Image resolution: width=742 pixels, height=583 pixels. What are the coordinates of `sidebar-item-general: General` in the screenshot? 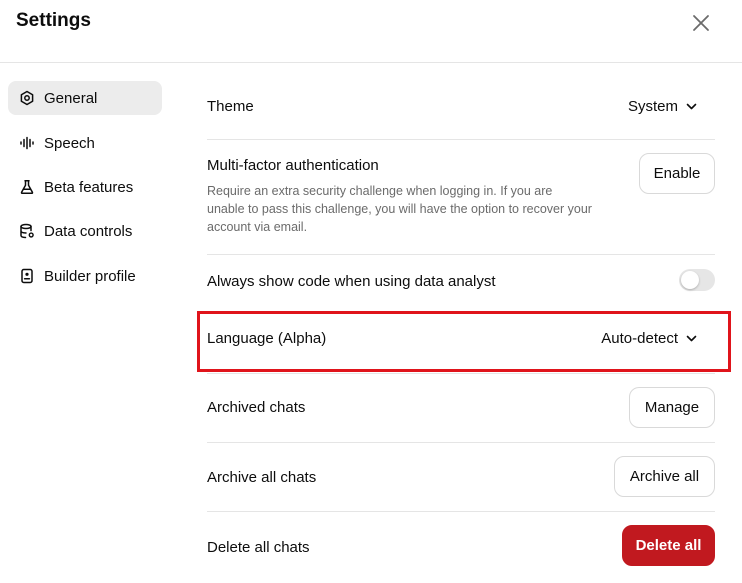 It's located at (85, 98).